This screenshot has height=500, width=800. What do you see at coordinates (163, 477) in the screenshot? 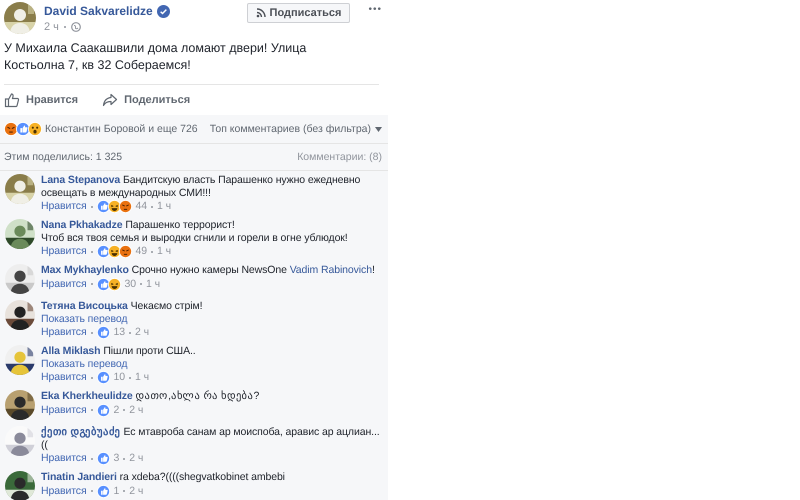
I see `comment-text: Tinatin Jandieri ra xdeba?((((shegvatkobinet ambebi` at bounding box center [163, 477].